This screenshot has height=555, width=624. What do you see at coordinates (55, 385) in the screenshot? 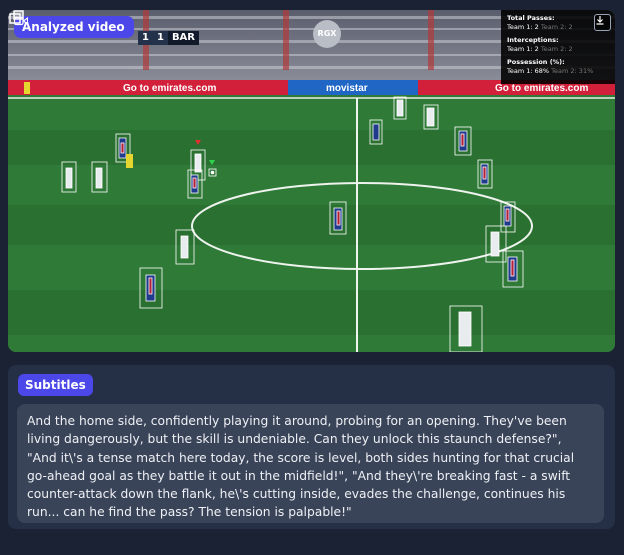
I see `subtitles-label: Subtitles` at bounding box center [55, 385].